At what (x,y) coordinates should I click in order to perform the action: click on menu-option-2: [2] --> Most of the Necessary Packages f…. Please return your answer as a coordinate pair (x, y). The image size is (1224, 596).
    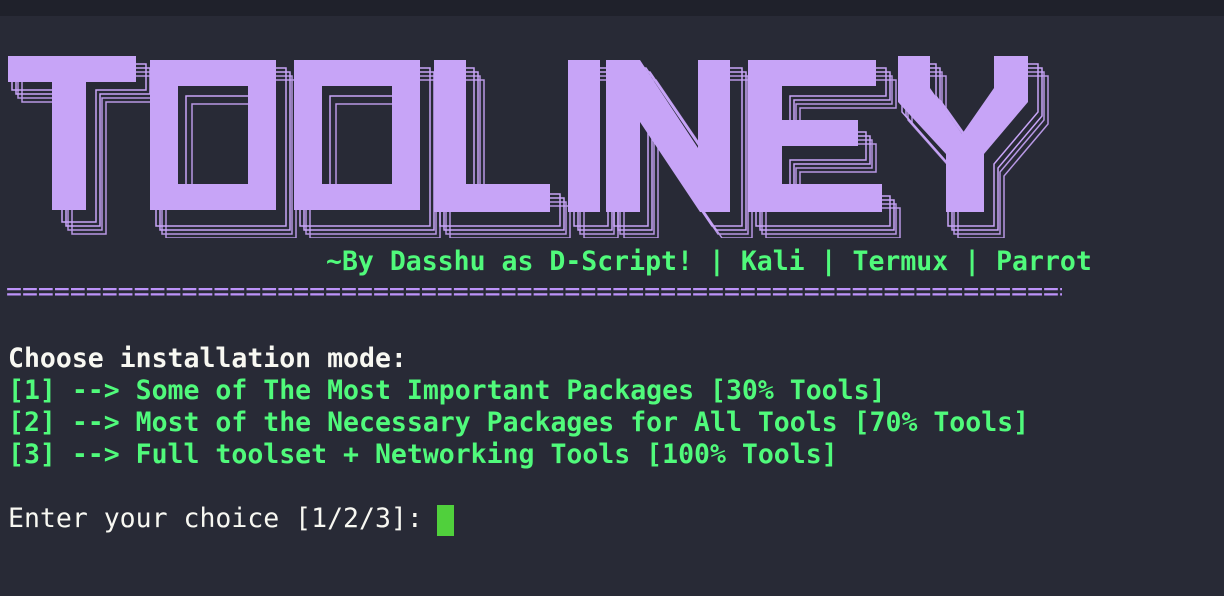
    Looking at the image, I should click on (519, 422).